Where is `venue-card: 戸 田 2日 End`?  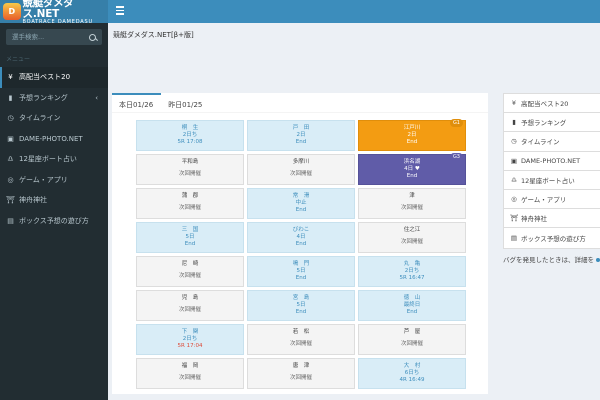 venue-card: 戸 田 2日 End is located at coordinates (301, 135).